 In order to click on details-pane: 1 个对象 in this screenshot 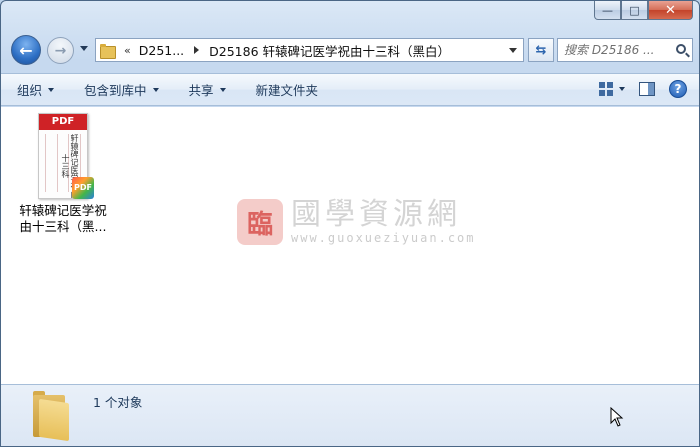, I will do `click(350, 415)`.